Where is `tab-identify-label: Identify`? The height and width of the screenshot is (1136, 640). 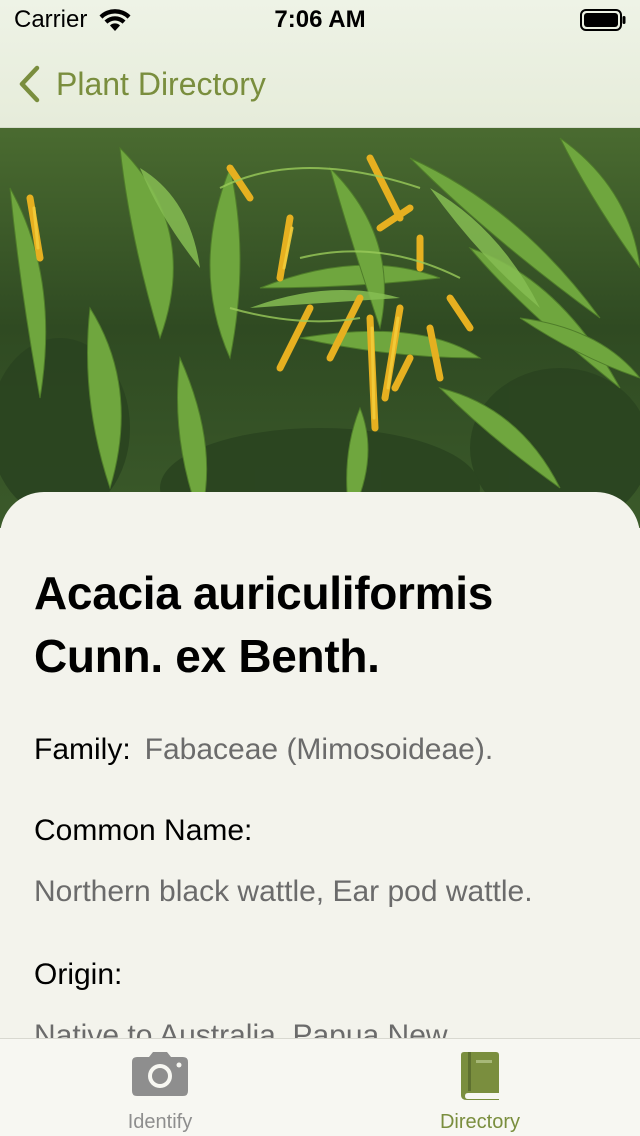
tab-identify-label: Identify is located at coordinates (160, 1122).